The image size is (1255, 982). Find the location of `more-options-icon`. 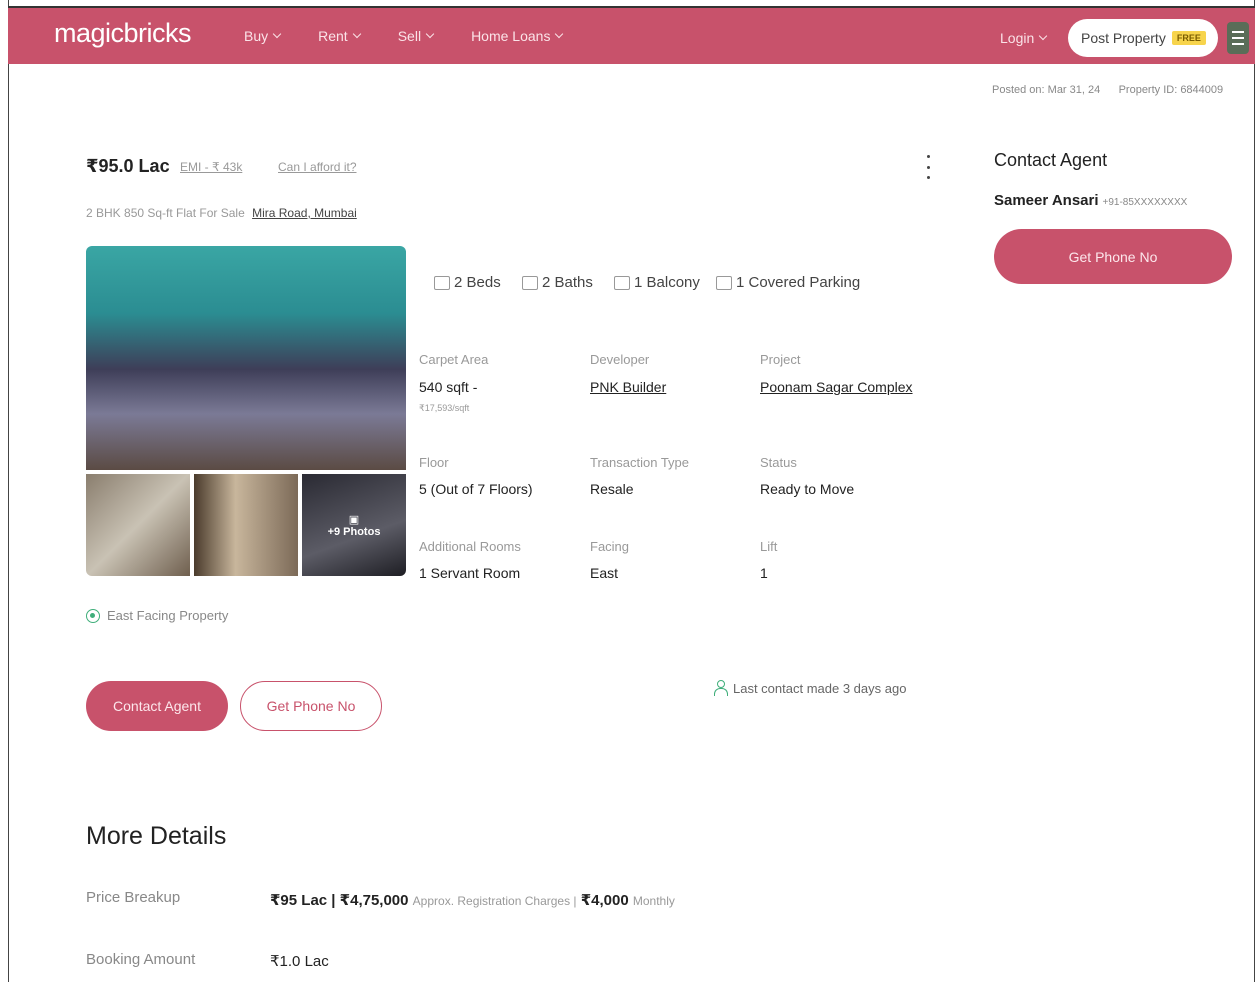

more-options-icon is located at coordinates (928, 167).